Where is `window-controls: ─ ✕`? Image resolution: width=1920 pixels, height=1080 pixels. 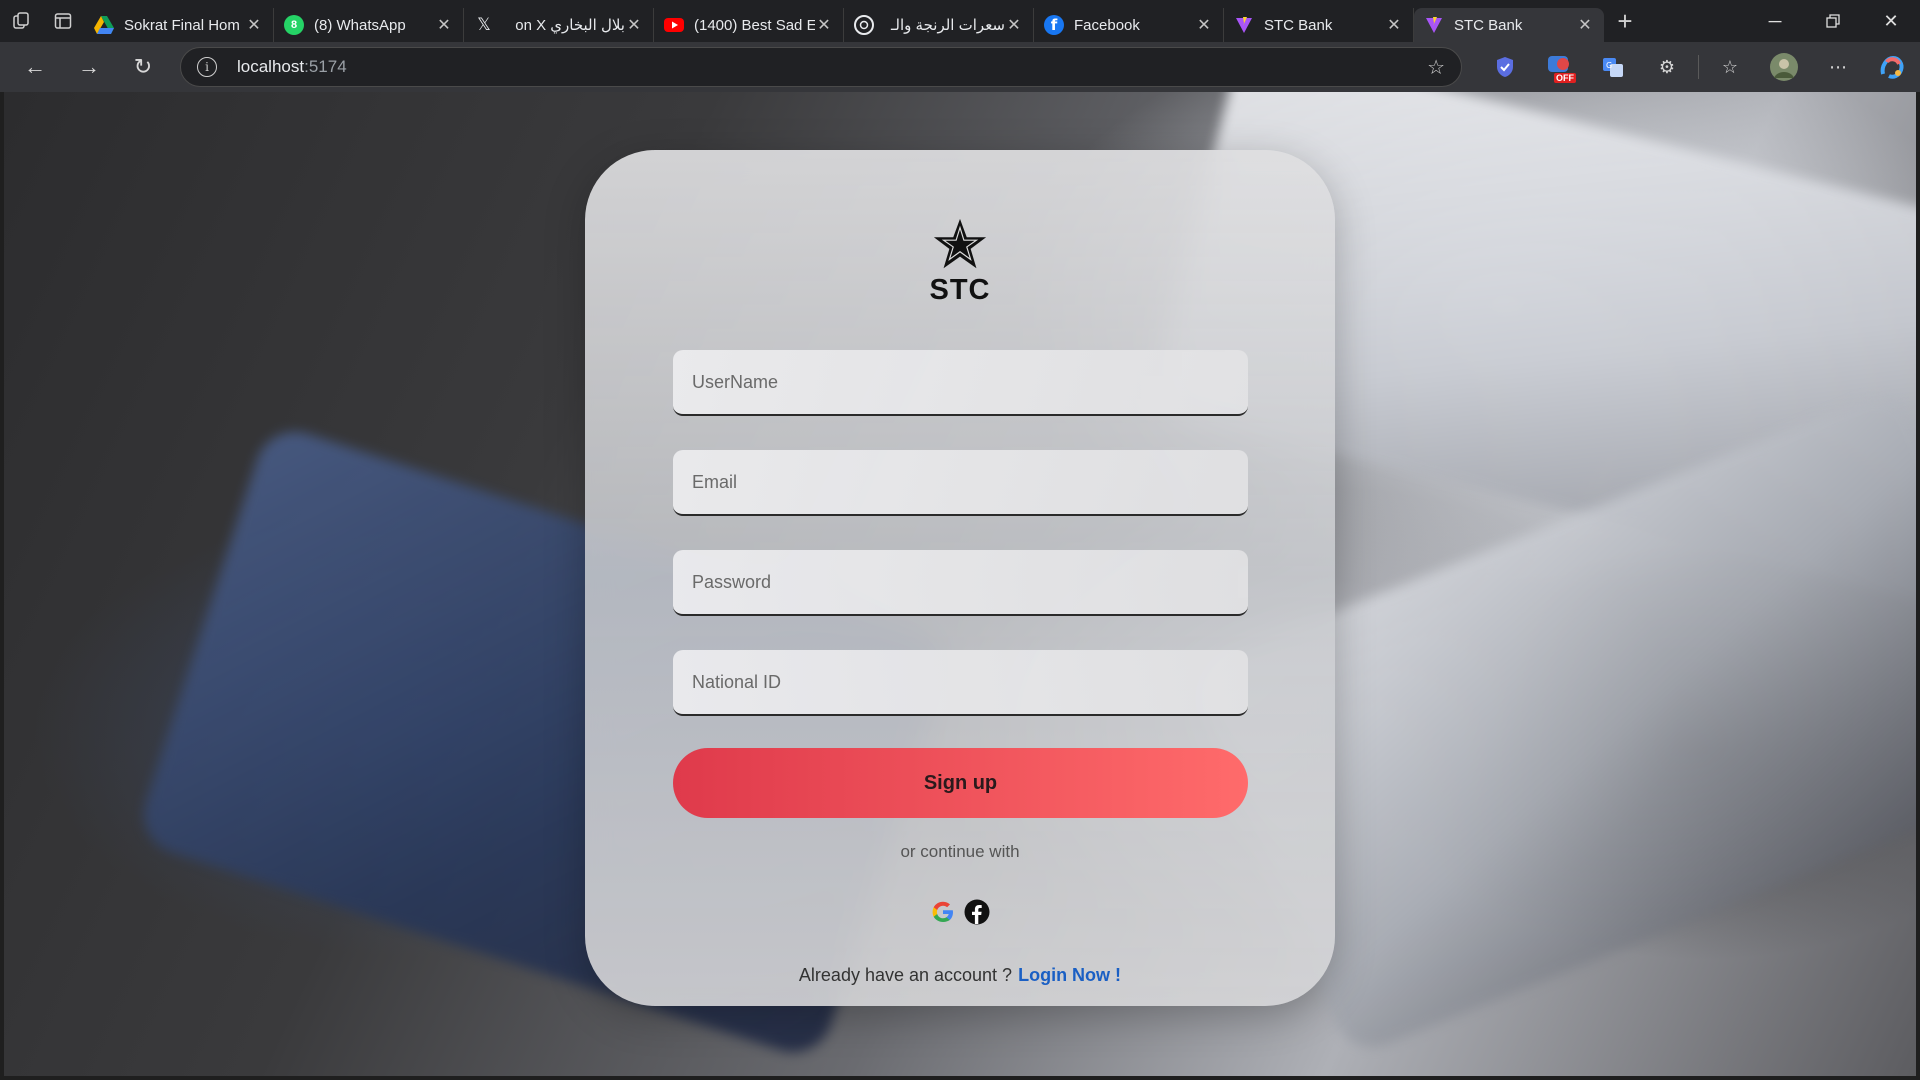
window-controls: ─ ✕ is located at coordinates (1833, 21).